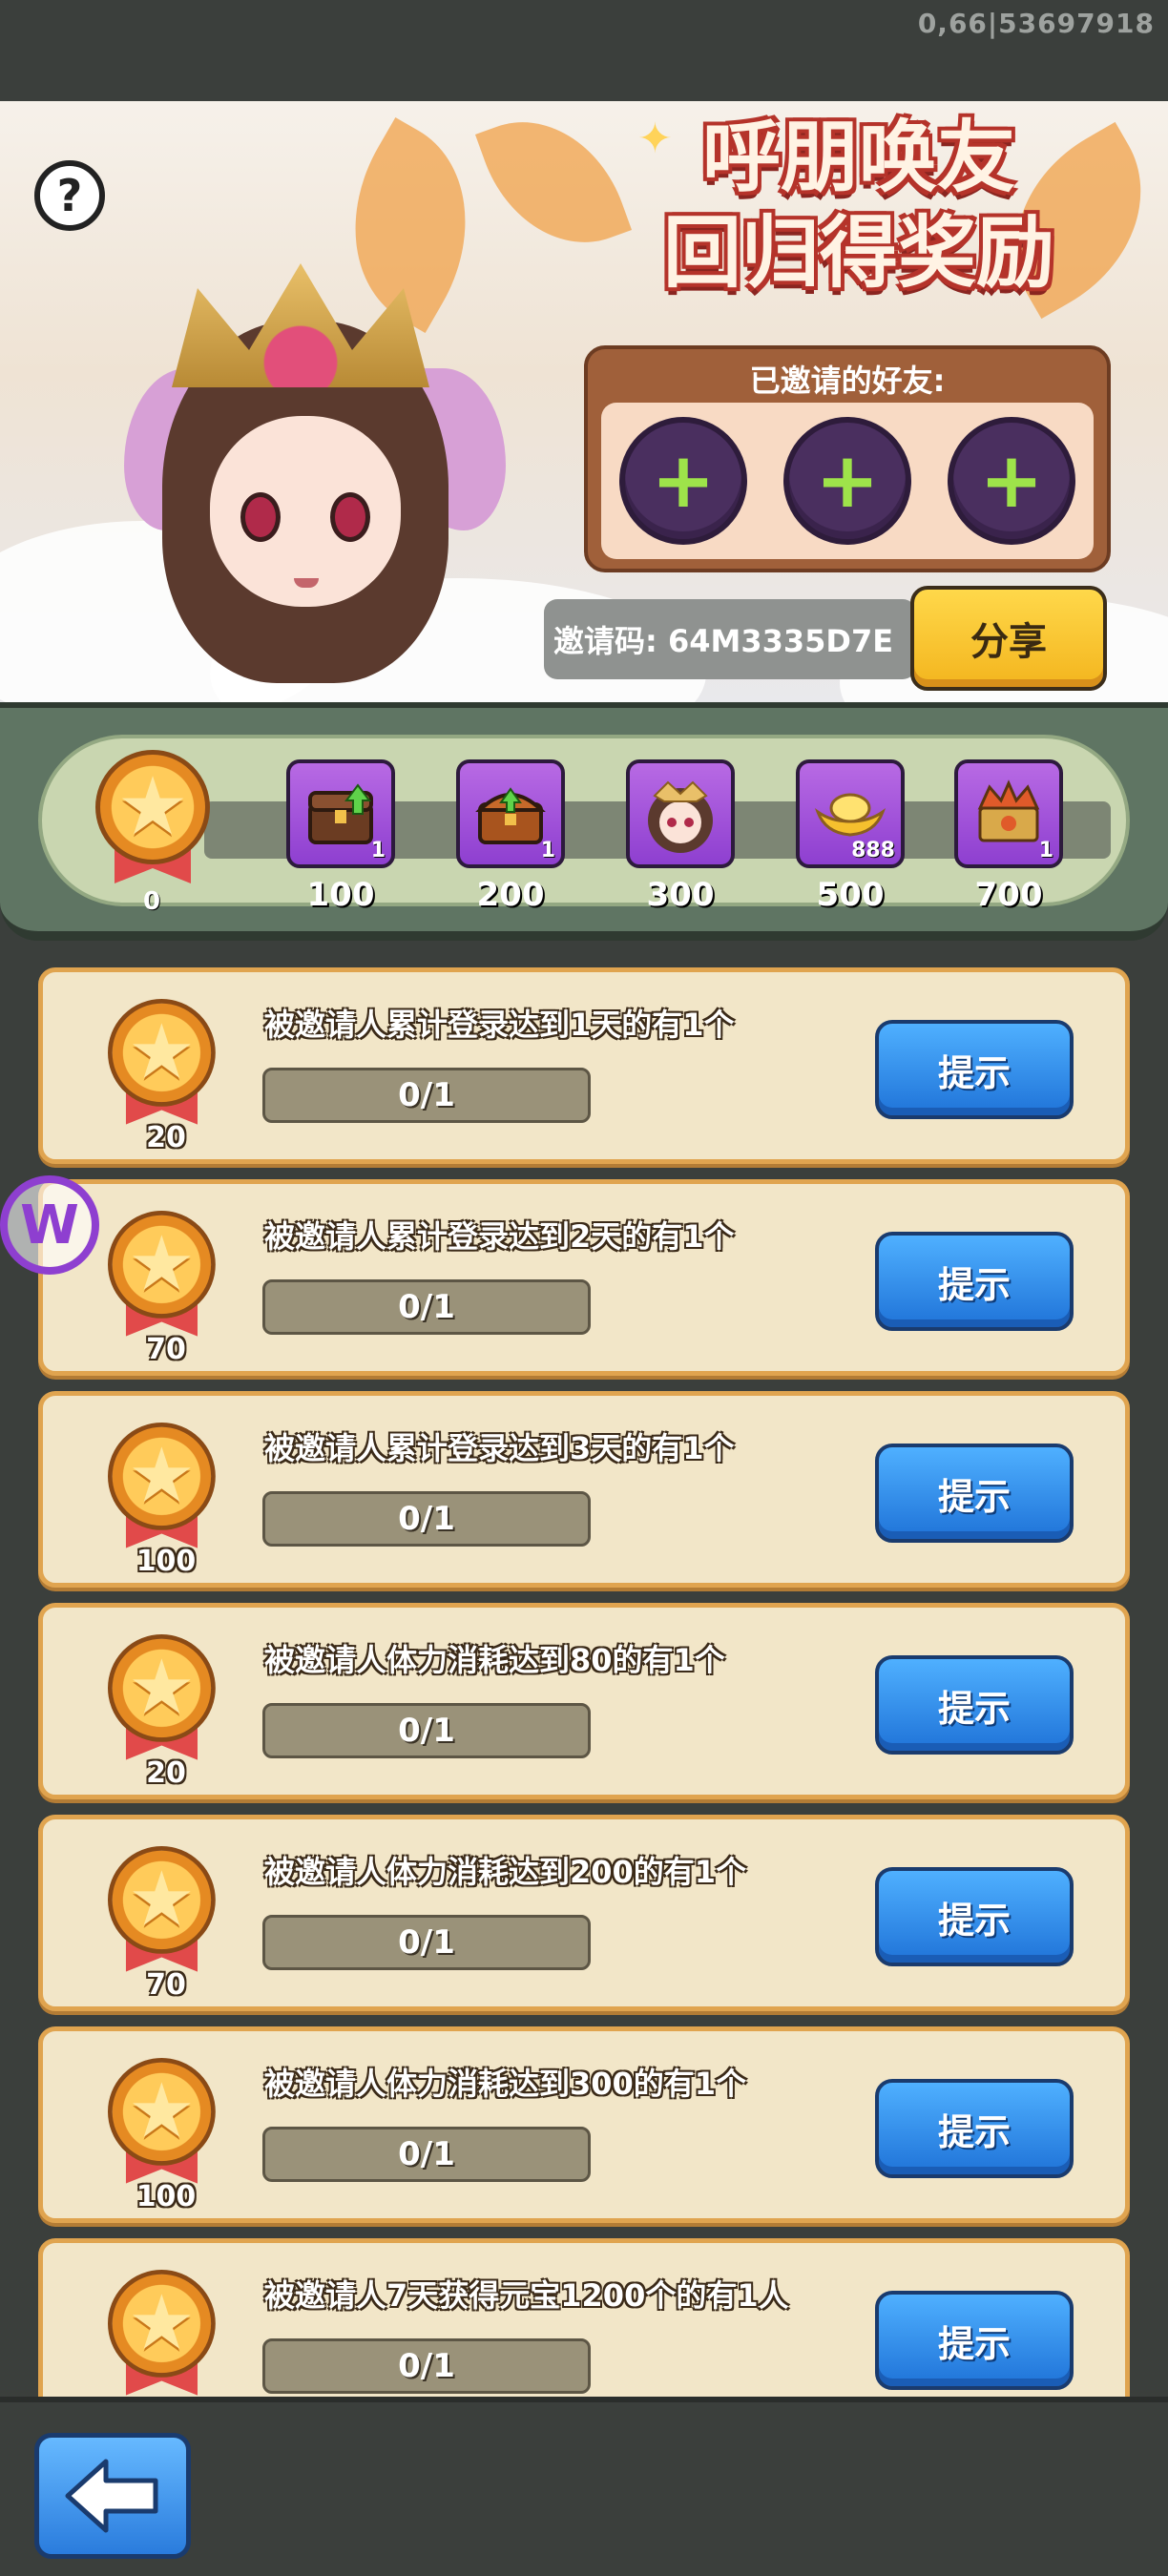 This screenshot has width=1168, height=2576. What do you see at coordinates (1008, 638) in the screenshot?
I see `share-button: 分享` at bounding box center [1008, 638].